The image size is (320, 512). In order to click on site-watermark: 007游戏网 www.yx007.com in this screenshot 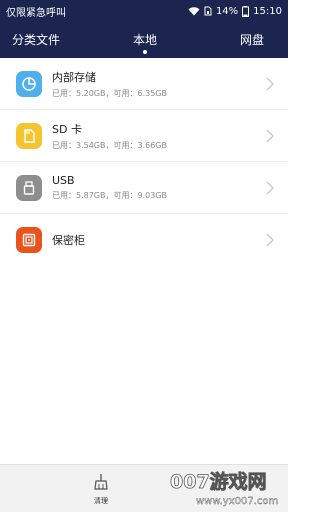, I will do `click(219, 486)`.